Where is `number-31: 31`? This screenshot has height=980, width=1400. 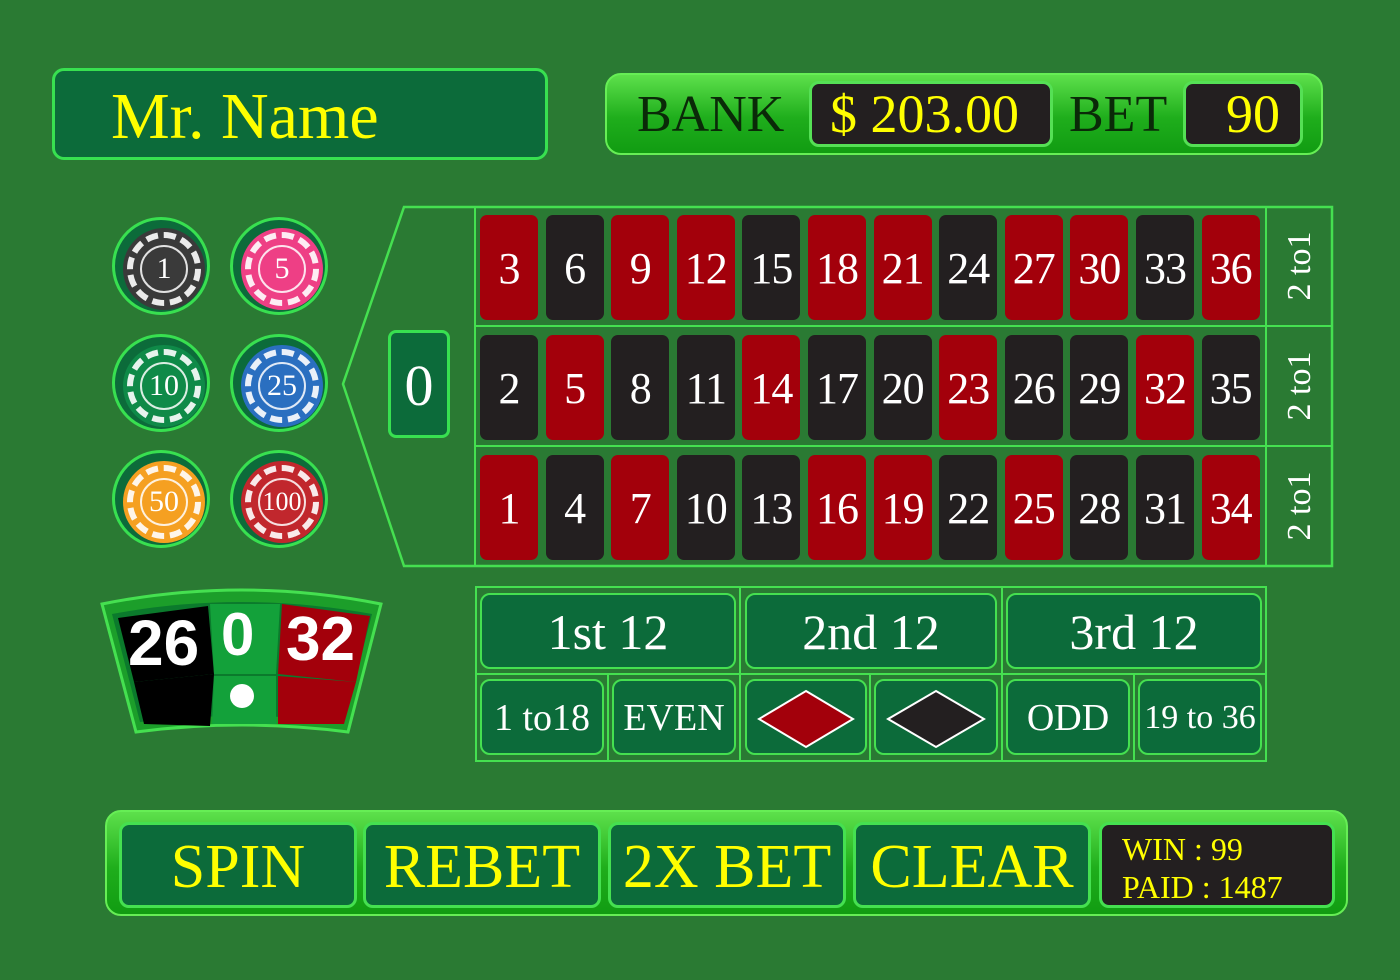 number-31: 31 is located at coordinates (1165, 507).